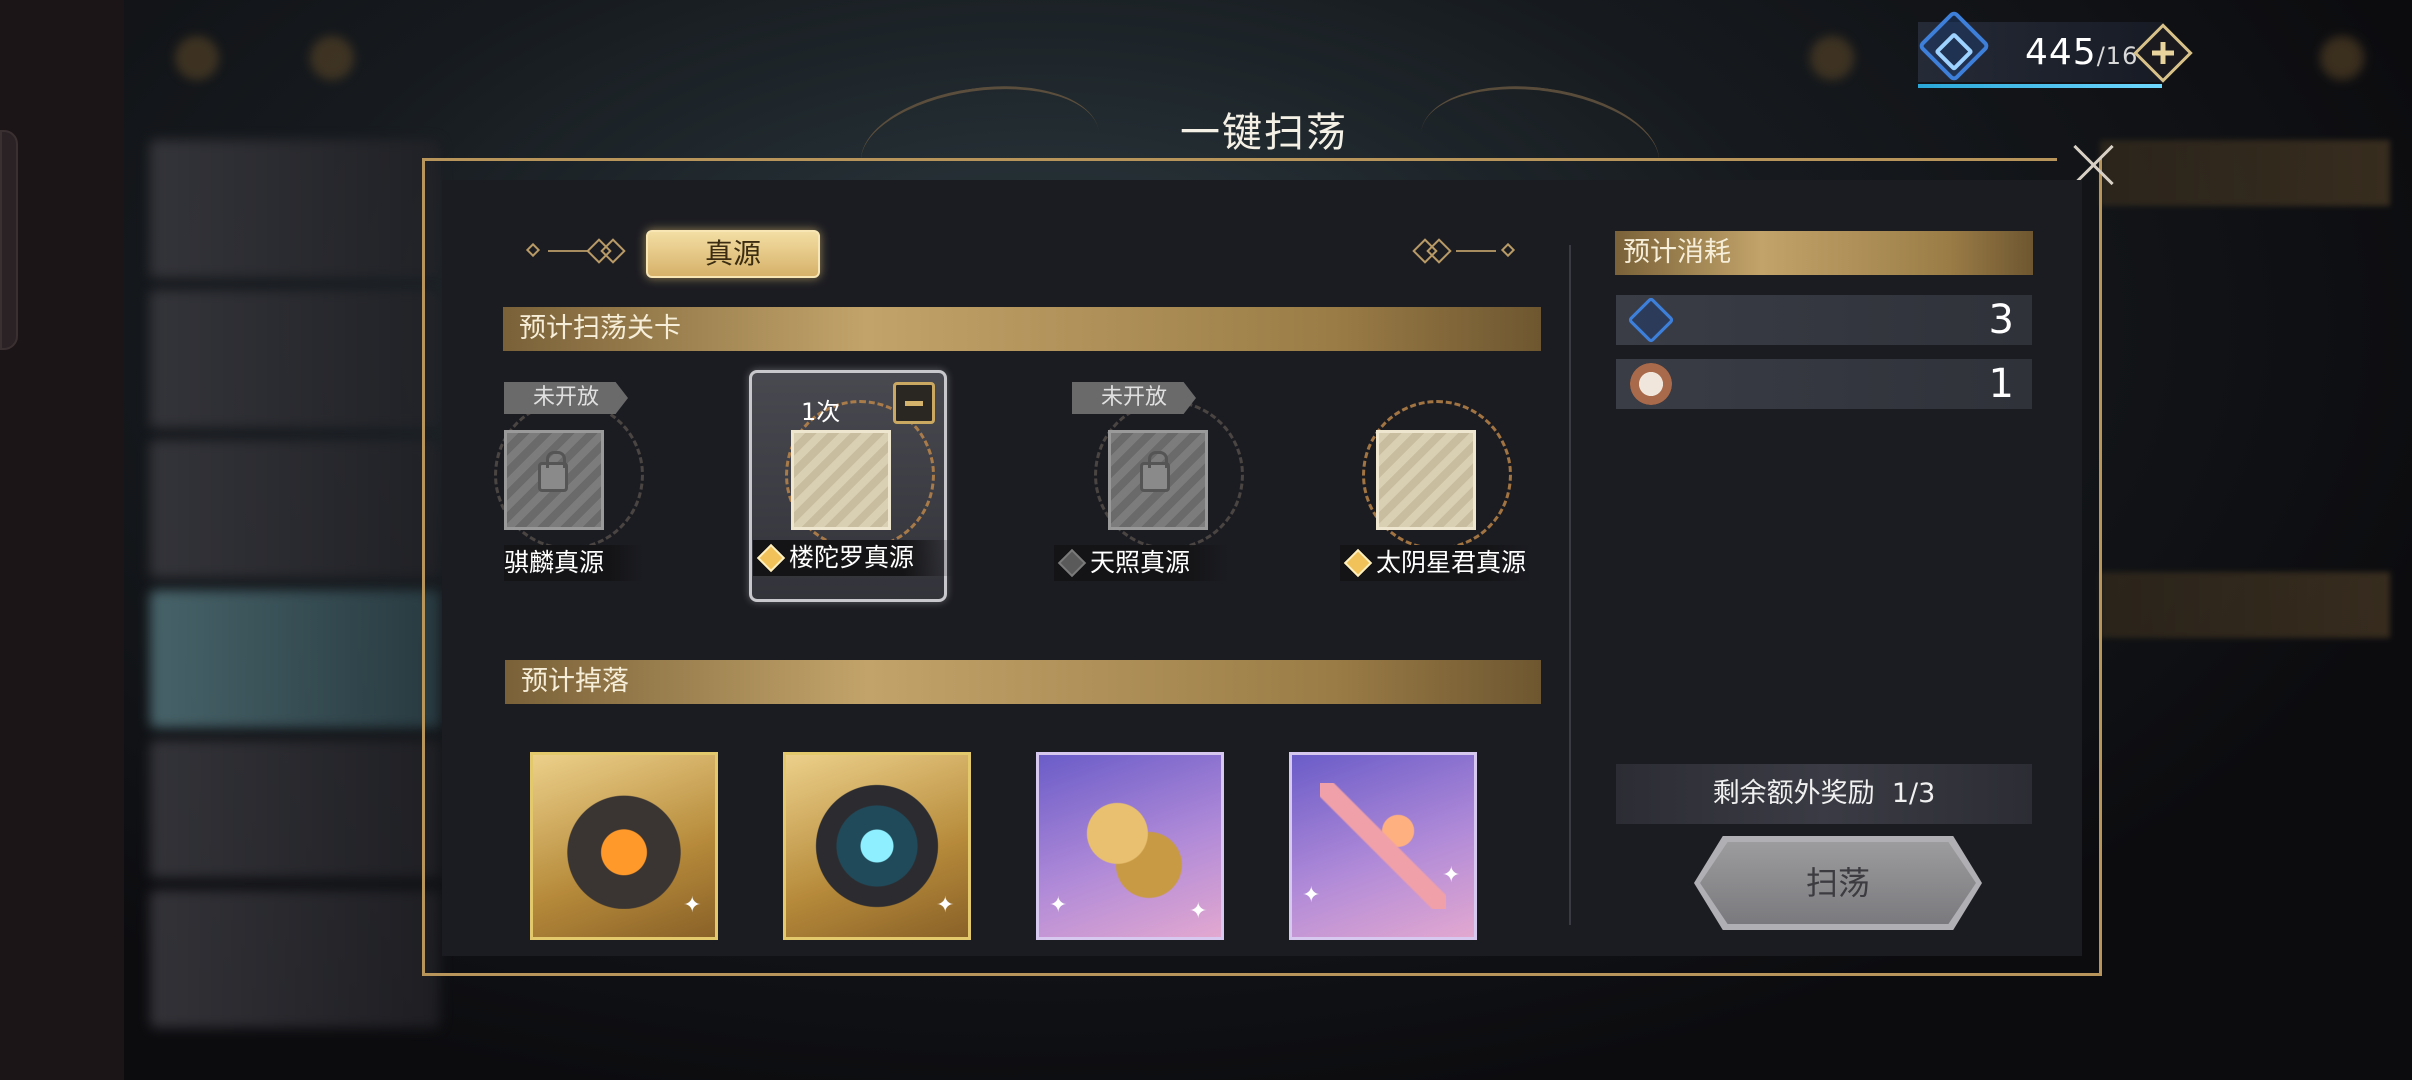  Describe the element at coordinates (604, 485) in the screenshot. I see `stage-card-qilin: 未开放 骐麟真源` at that location.